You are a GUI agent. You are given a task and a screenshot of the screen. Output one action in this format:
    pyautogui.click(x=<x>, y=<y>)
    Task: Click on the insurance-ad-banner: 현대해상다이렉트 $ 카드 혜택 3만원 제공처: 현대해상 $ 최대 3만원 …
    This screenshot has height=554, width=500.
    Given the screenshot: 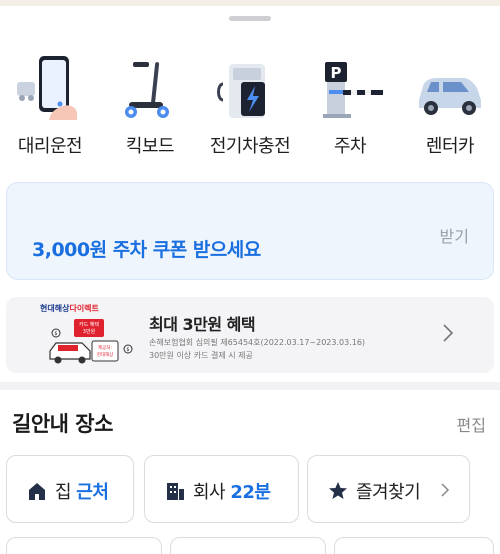 What is the action you would take?
    pyautogui.click(x=250, y=335)
    